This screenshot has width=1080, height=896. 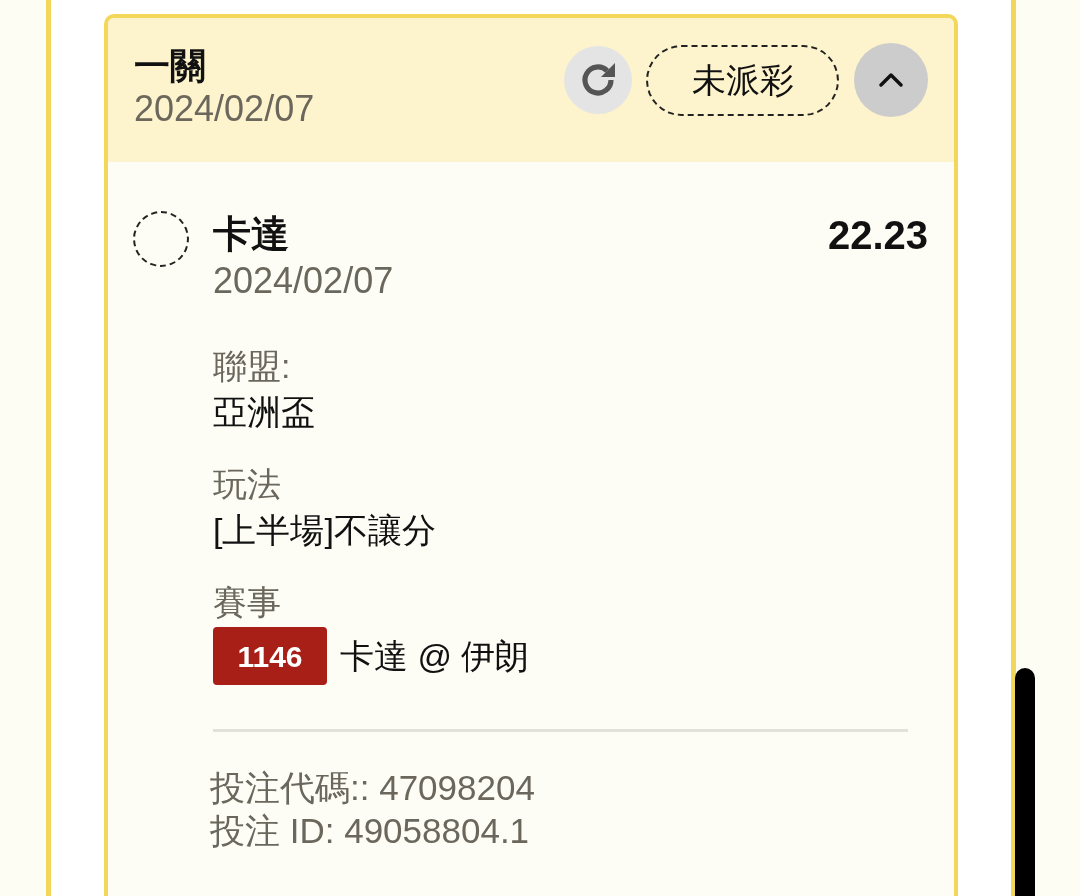 I want to click on odds-value: 22.23, so click(x=877, y=235).